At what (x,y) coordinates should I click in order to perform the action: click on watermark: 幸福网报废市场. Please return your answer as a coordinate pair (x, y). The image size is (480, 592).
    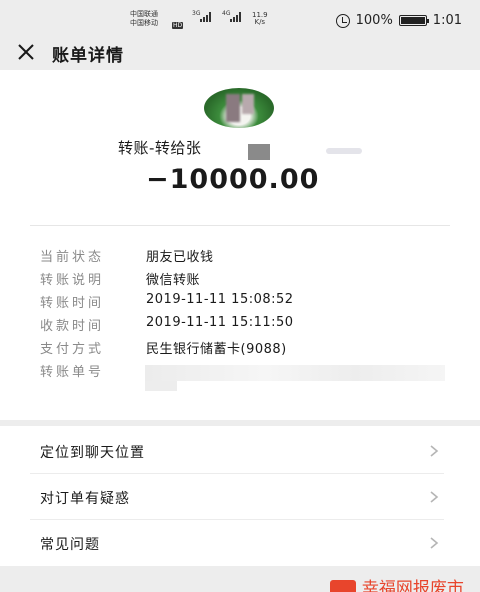
    Looking at the image, I should click on (405, 586).